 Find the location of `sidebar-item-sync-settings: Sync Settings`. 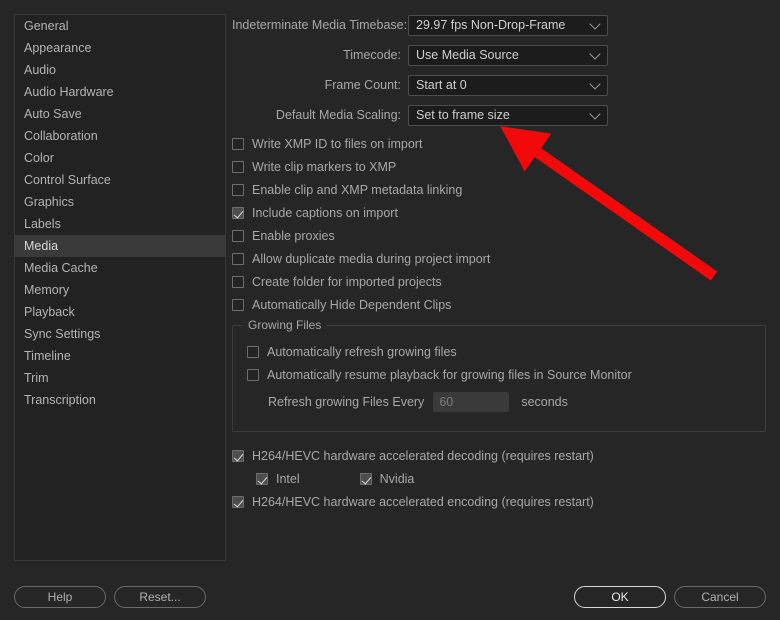

sidebar-item-sync-settings: Sync Settings is located at coordinates (120, 334).